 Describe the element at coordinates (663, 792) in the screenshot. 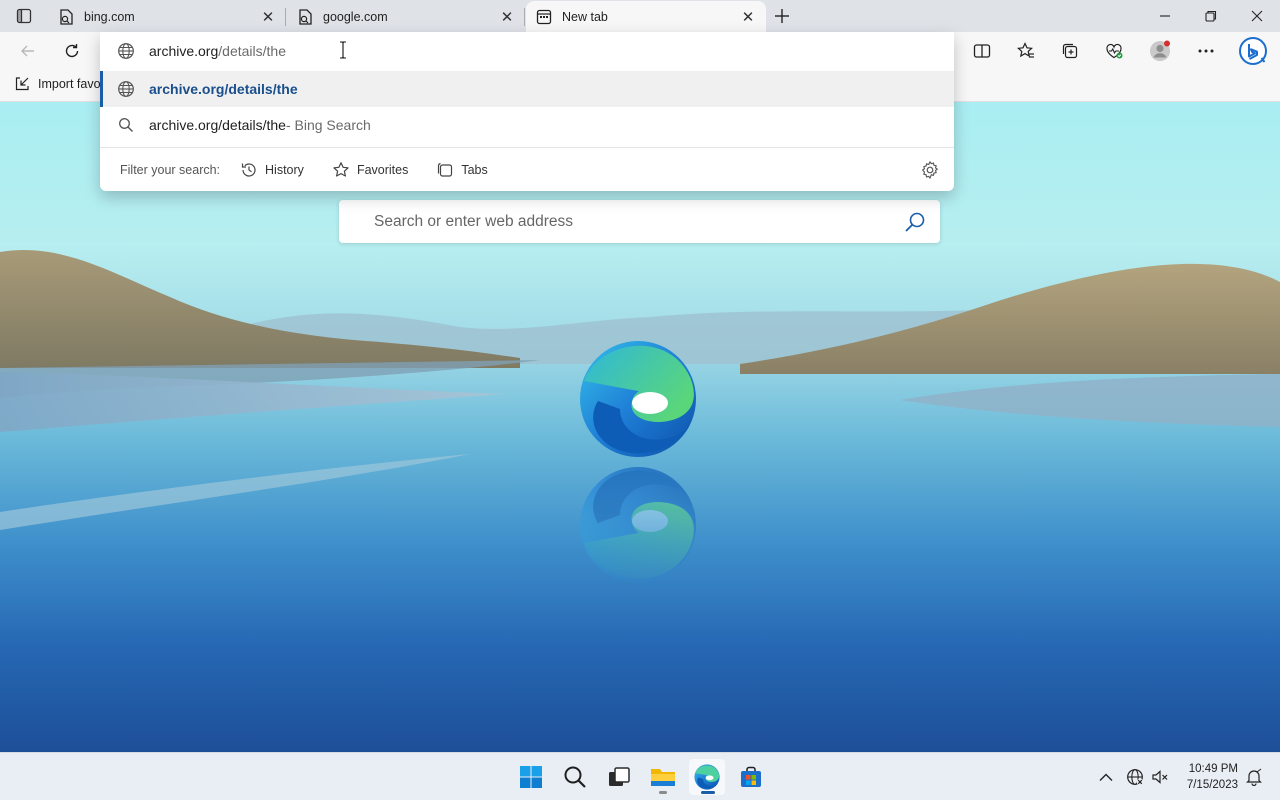

I see `running-indicator` at that location.